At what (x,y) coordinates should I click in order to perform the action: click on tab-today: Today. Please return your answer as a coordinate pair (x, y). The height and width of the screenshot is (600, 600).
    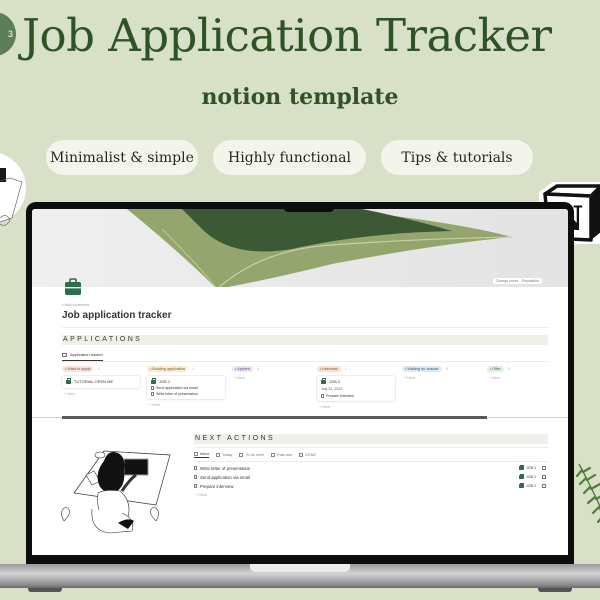
    Looking at the image, I should click on (224, 455).